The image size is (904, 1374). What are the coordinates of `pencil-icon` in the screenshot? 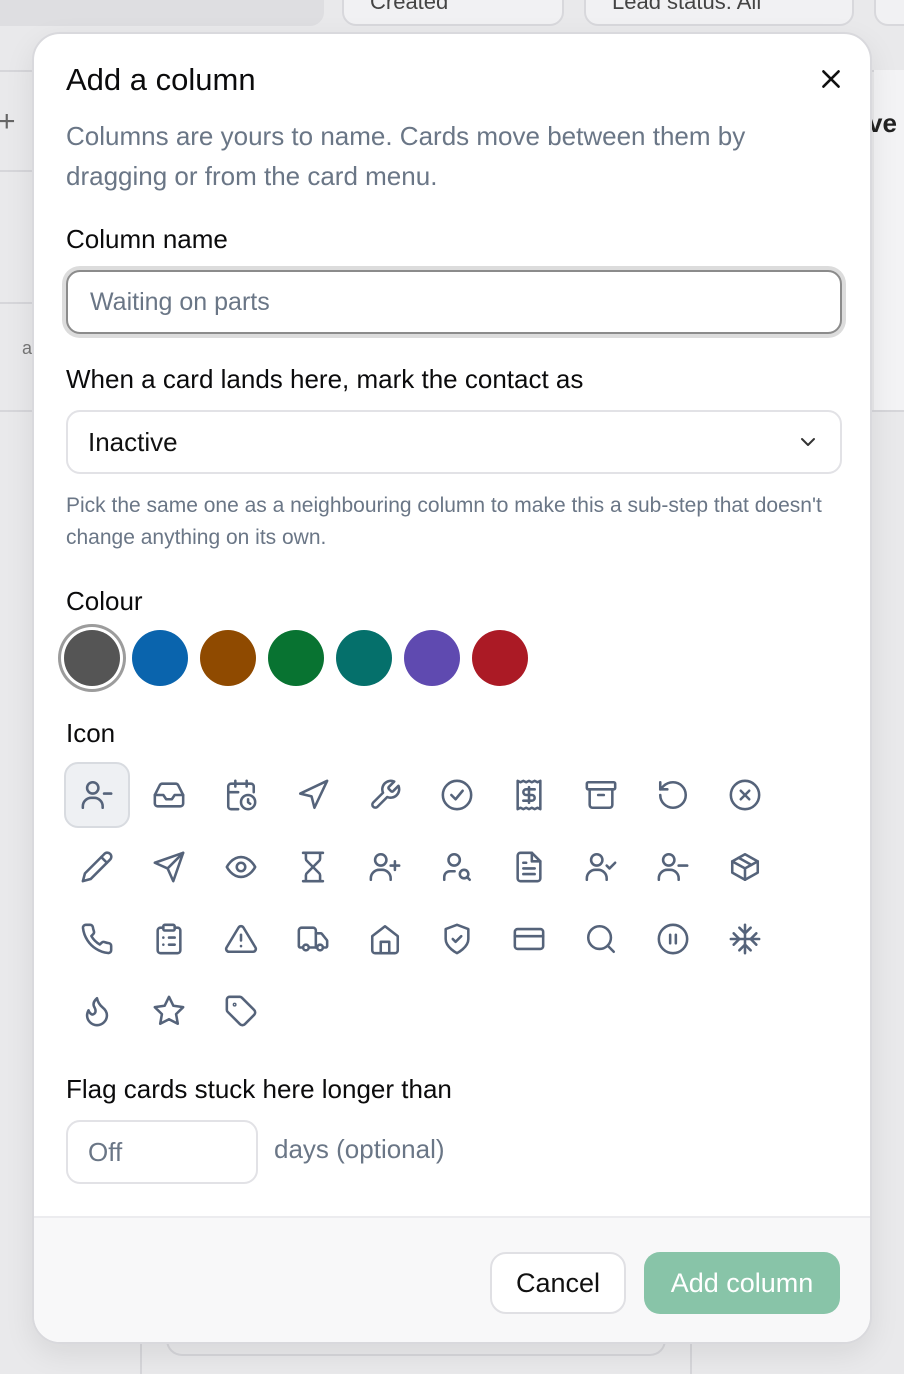 It's located at (97, 867).